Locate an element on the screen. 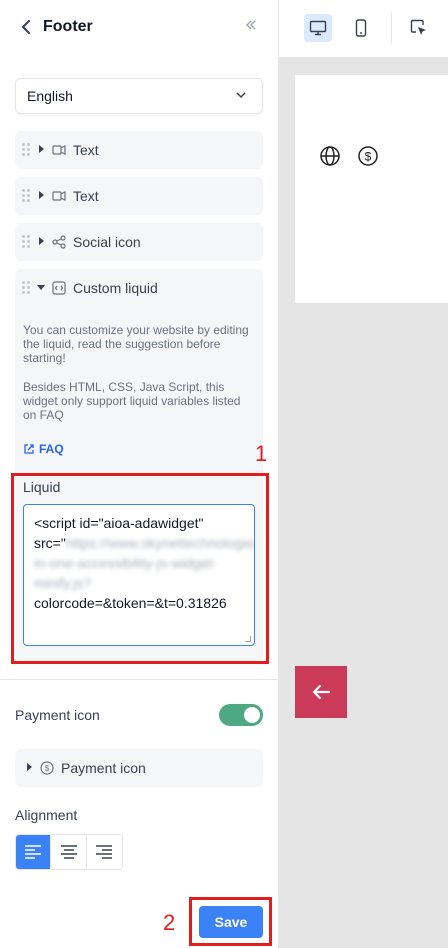  faq-link-label: FAQ is located at coordinates (51, 449).